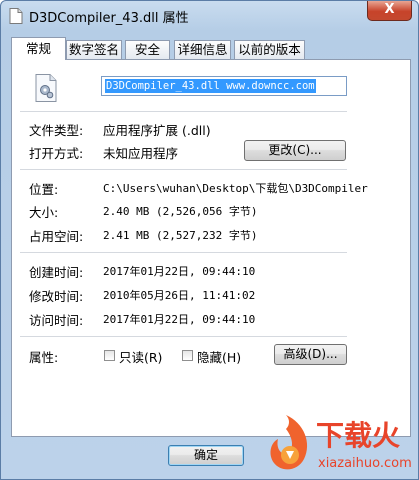  I want to click on file-name-value: D3DCompiler_43.dll www.downcc.com, so click(210, 86).